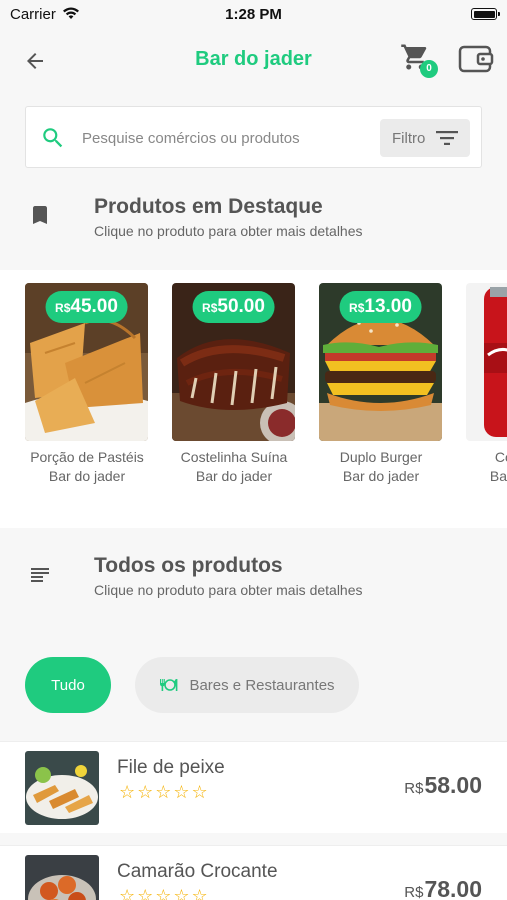 The height and width of the screenshot is (900, 507). I want to click on price-badge: R$ 13.00, so click(380, 307).